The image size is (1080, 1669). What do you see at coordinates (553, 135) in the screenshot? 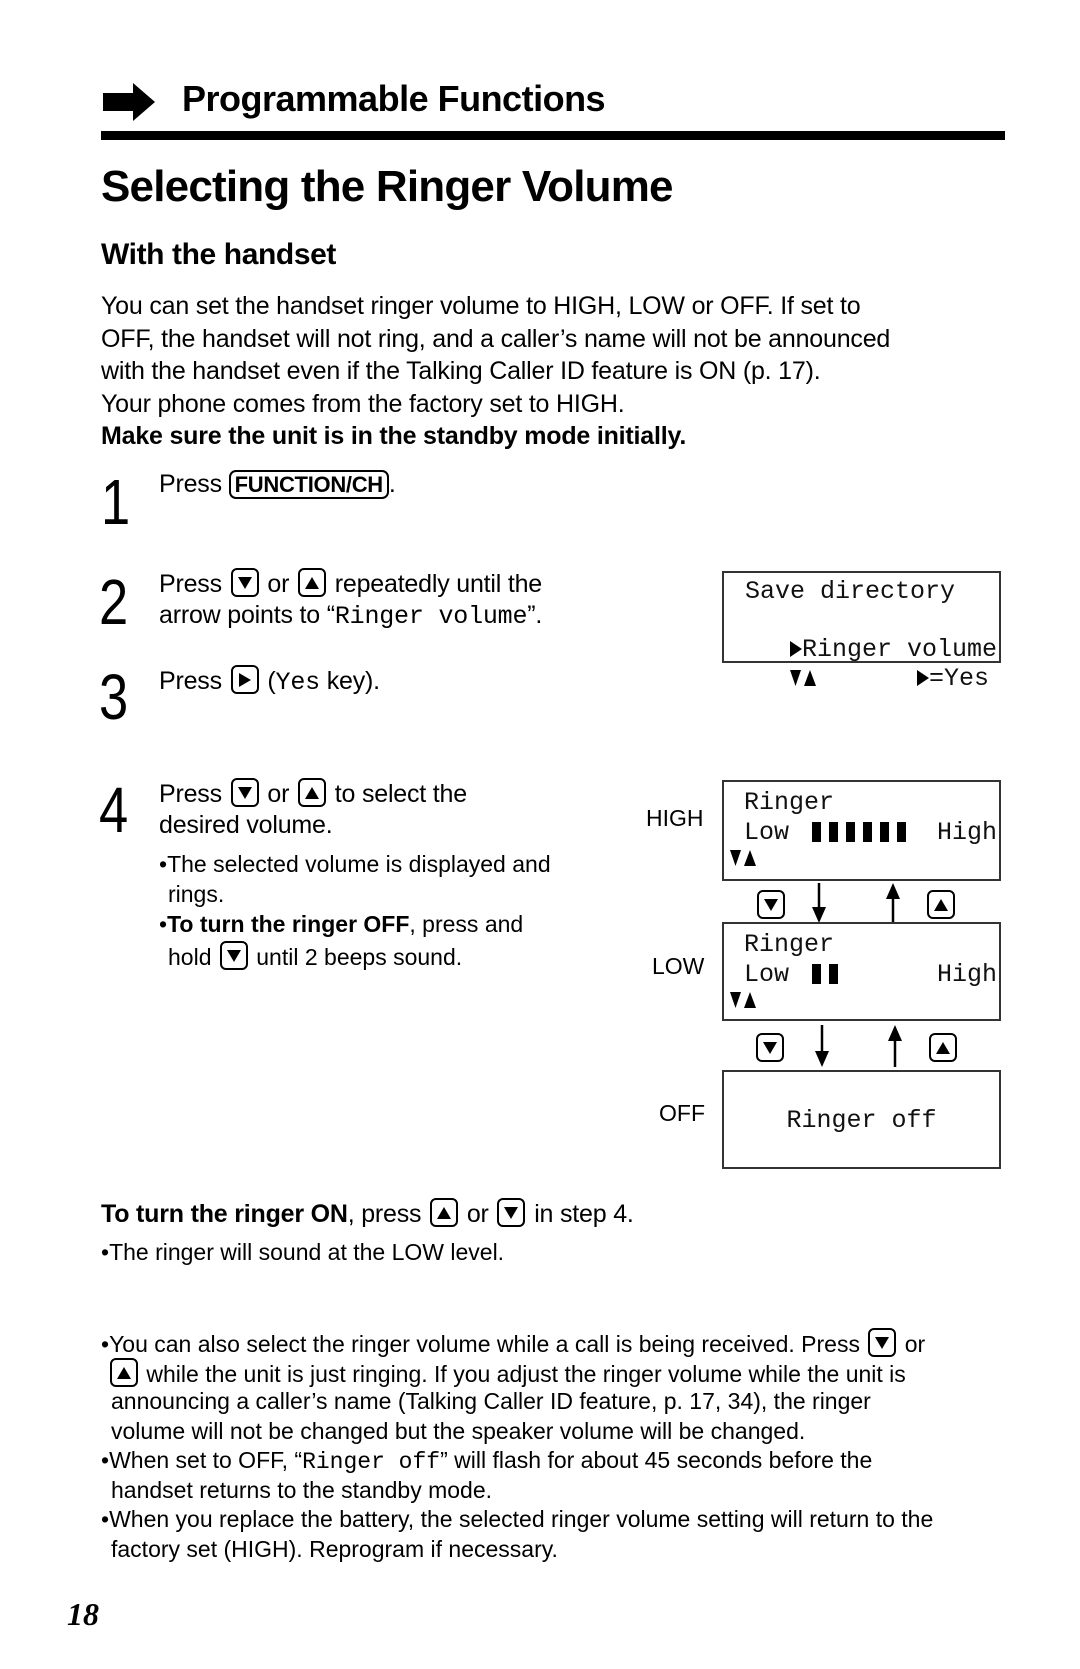
I see `header-rule` at bounding box center [553, 135].